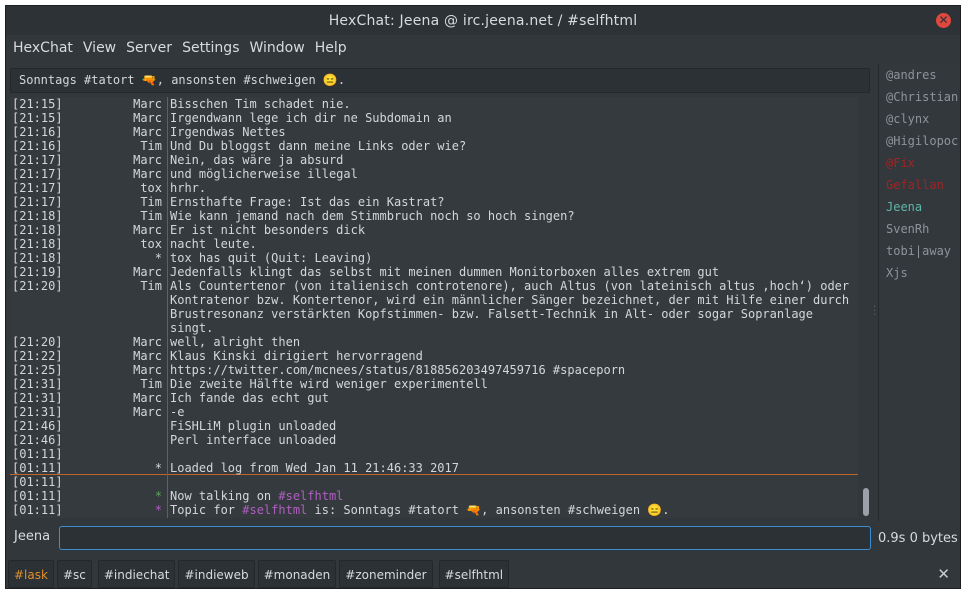  Describe the element at coordinates (37, 272) in the screenshot. I see `timestamp: [21:19]` at that location.